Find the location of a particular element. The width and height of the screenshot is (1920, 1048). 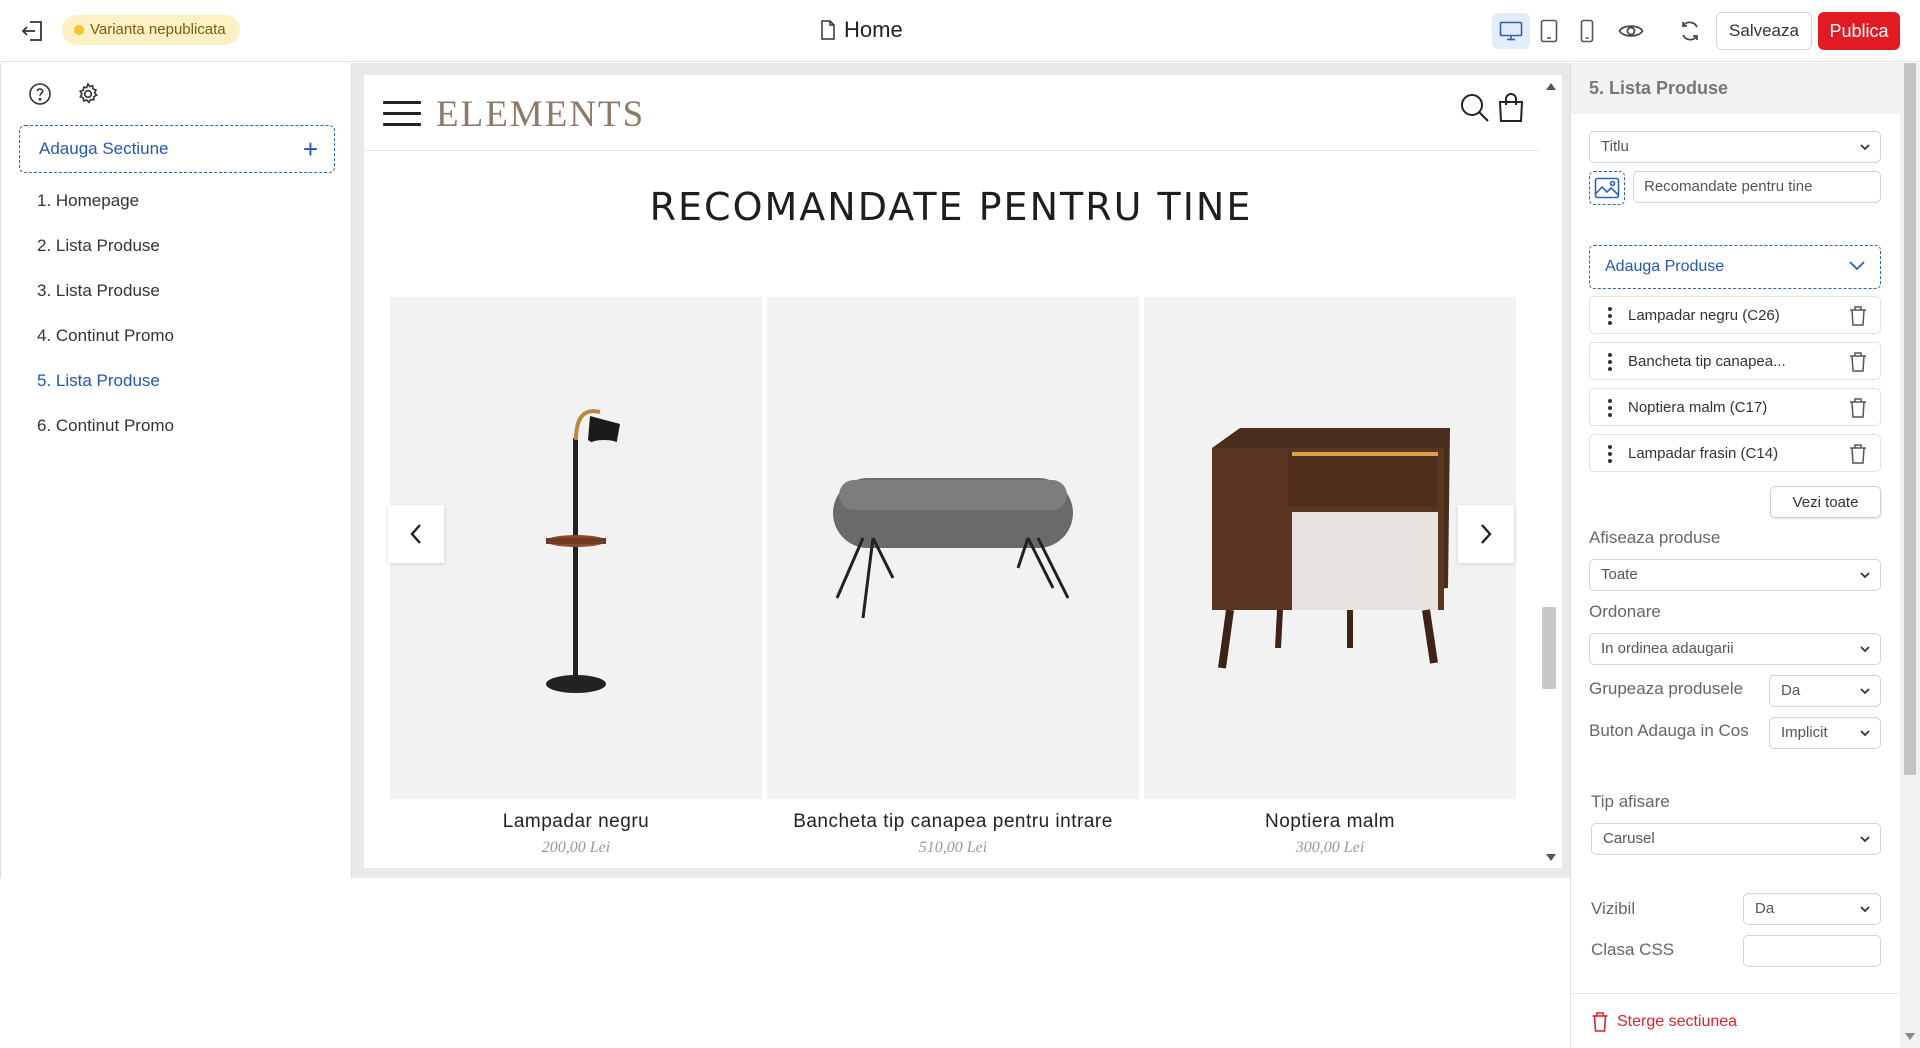

product-name: Lampadar negru is located at coordinates (576, 822).